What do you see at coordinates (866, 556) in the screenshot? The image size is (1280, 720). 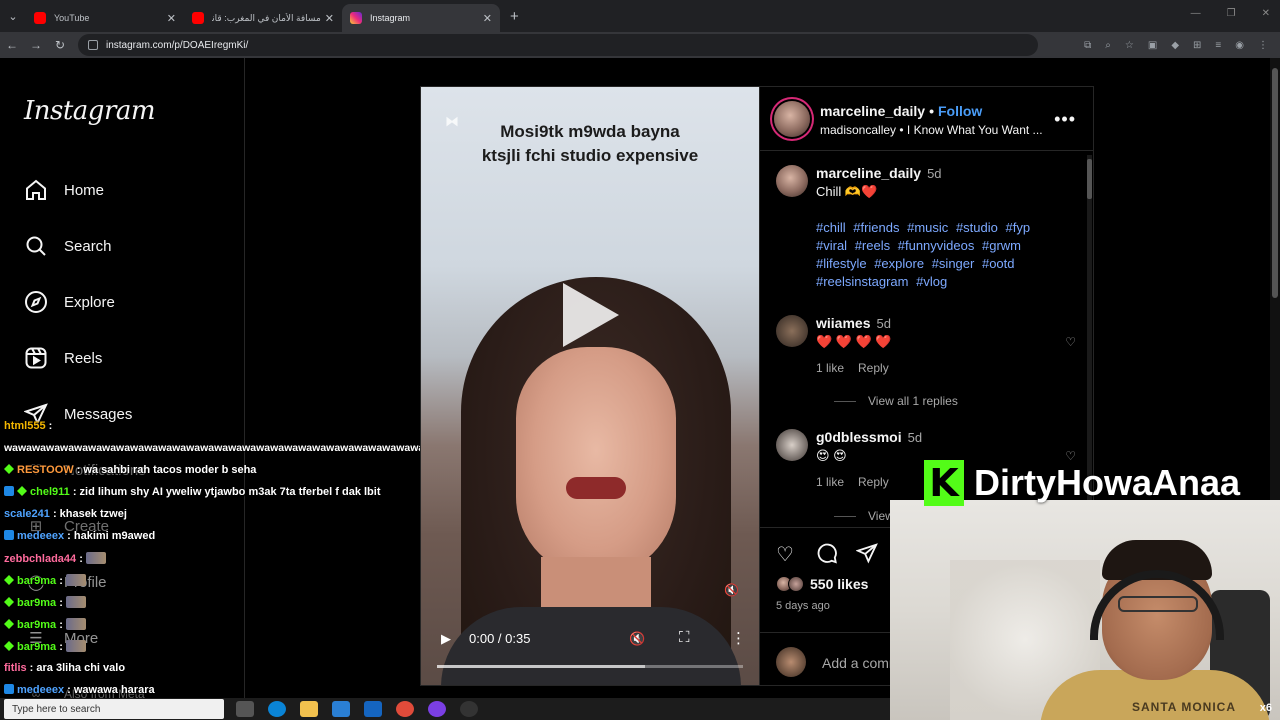 I see `share-icon` at bounding box center [866, 556].